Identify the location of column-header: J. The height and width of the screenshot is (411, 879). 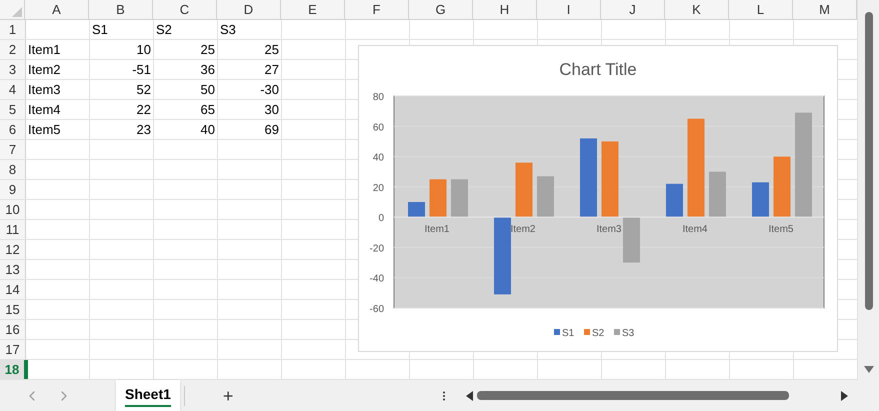
(633, 9).